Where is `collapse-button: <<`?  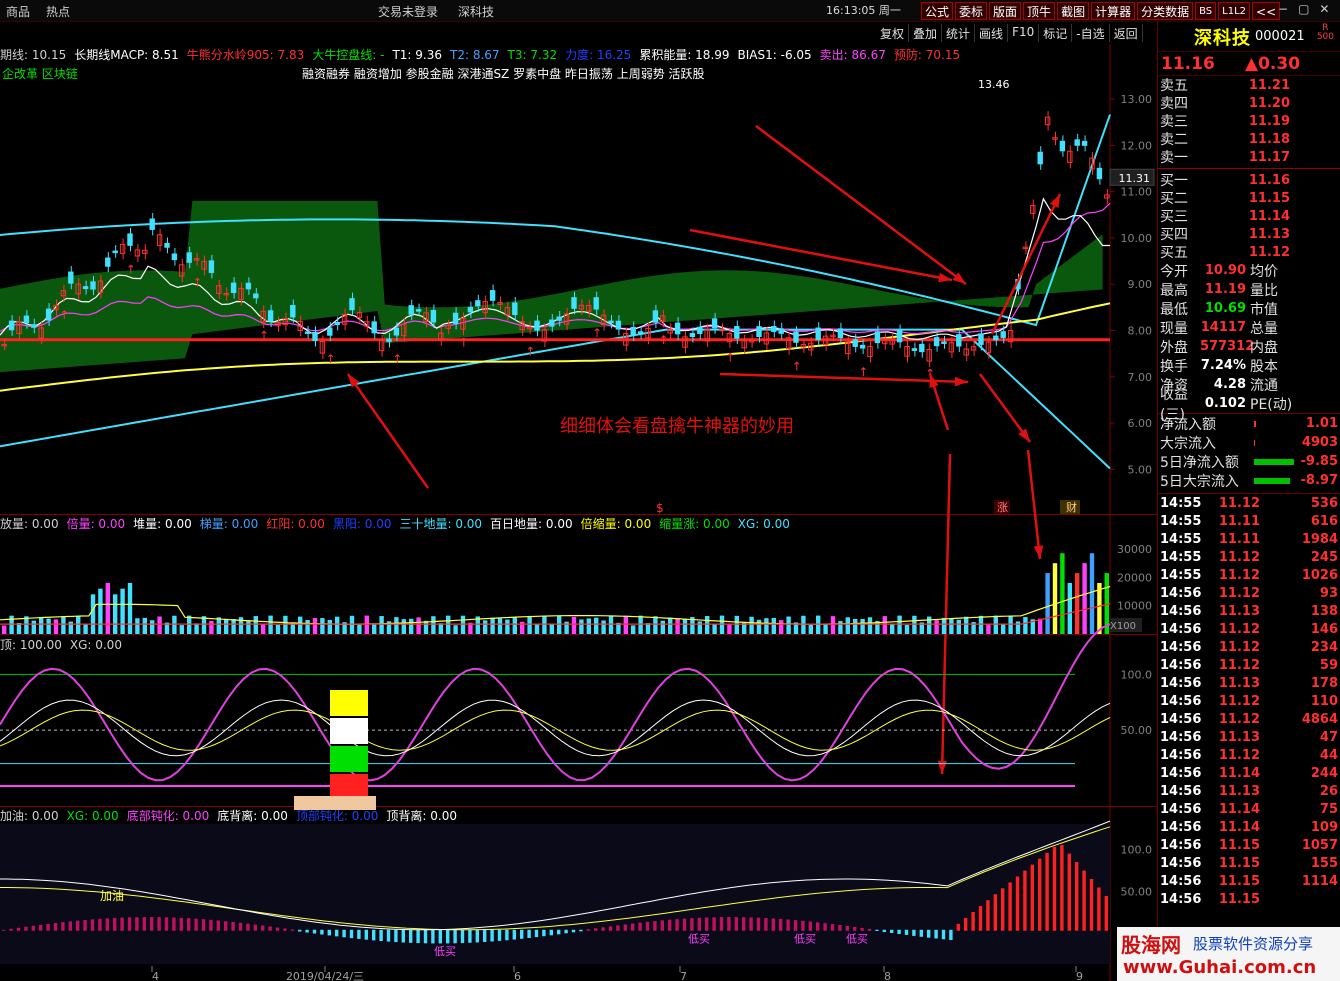
collapse-button: << is located at coordinates (1266, 11).